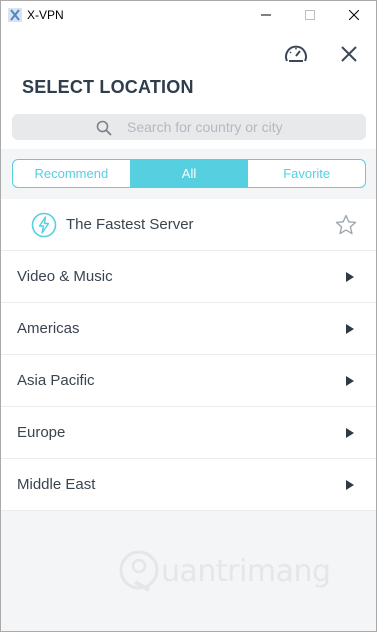 Image resolution: width=377 pixels, height=632 pixels. I want to click on page-title: SELECT LOCATION, so click(108, 87).